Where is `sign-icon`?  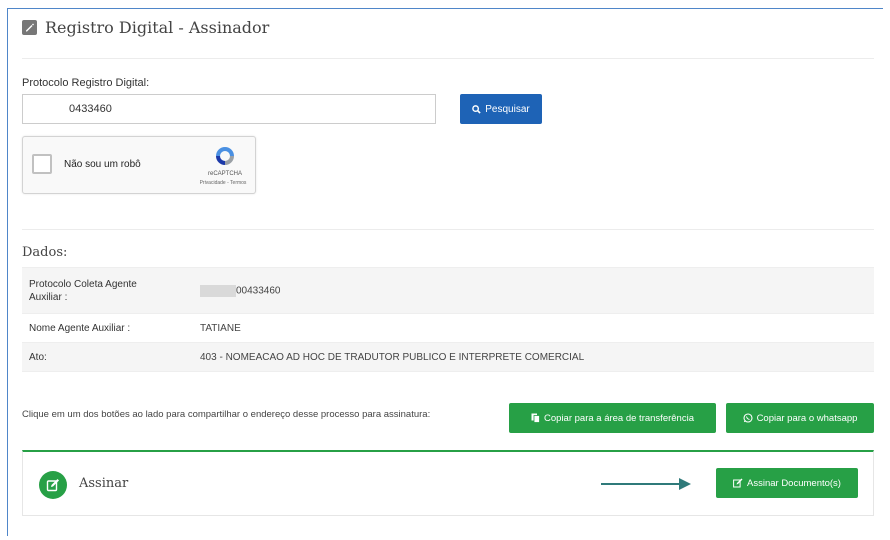 sign-icon is located at coordinates (53, 485).